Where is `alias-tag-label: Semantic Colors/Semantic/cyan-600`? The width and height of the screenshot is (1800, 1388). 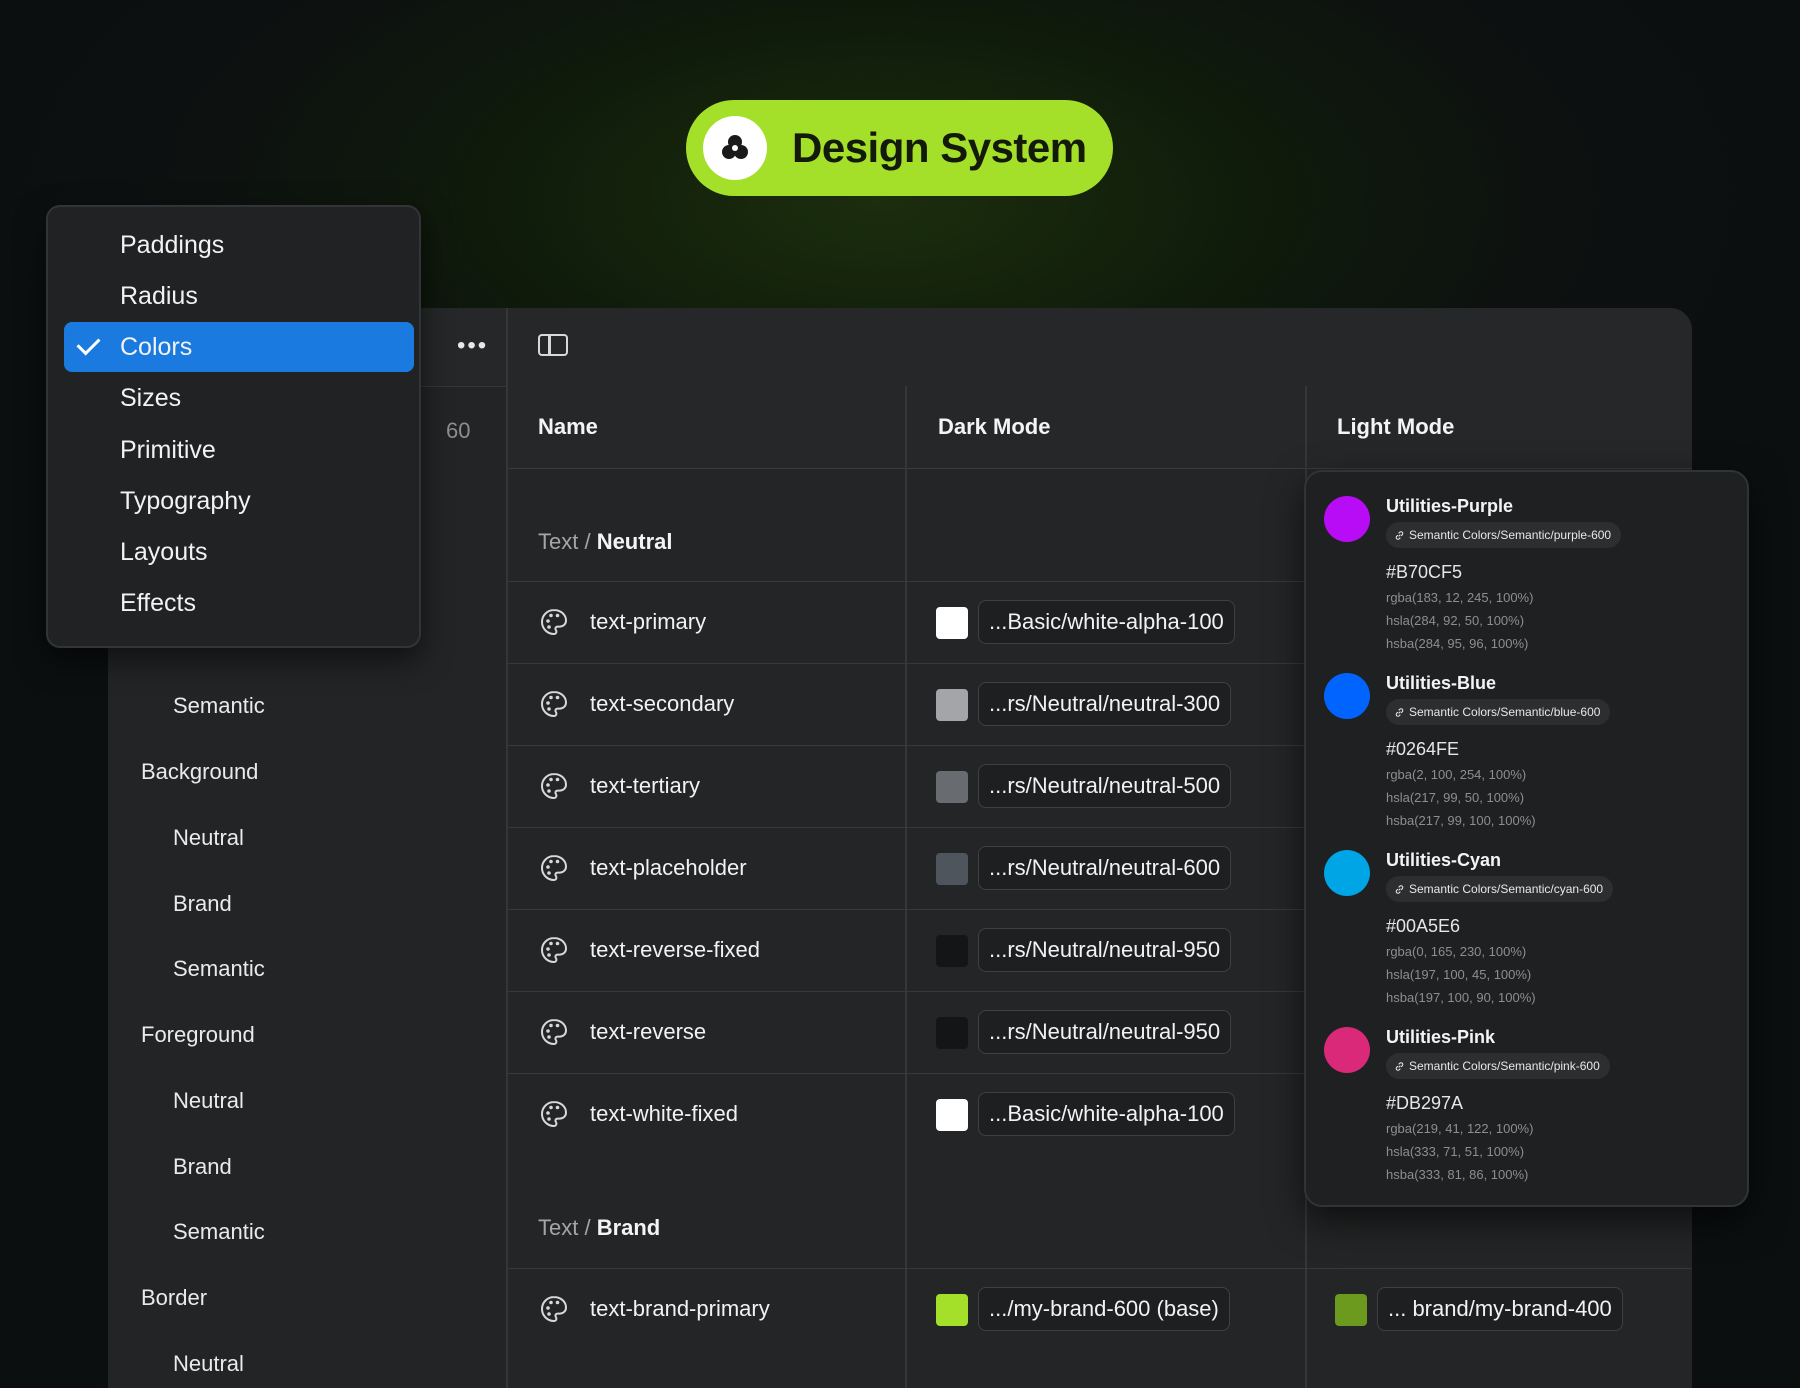 alias-tag-label: Semantic Colors/Semantic/cyan-600 is located at coordinates (1506, 889).